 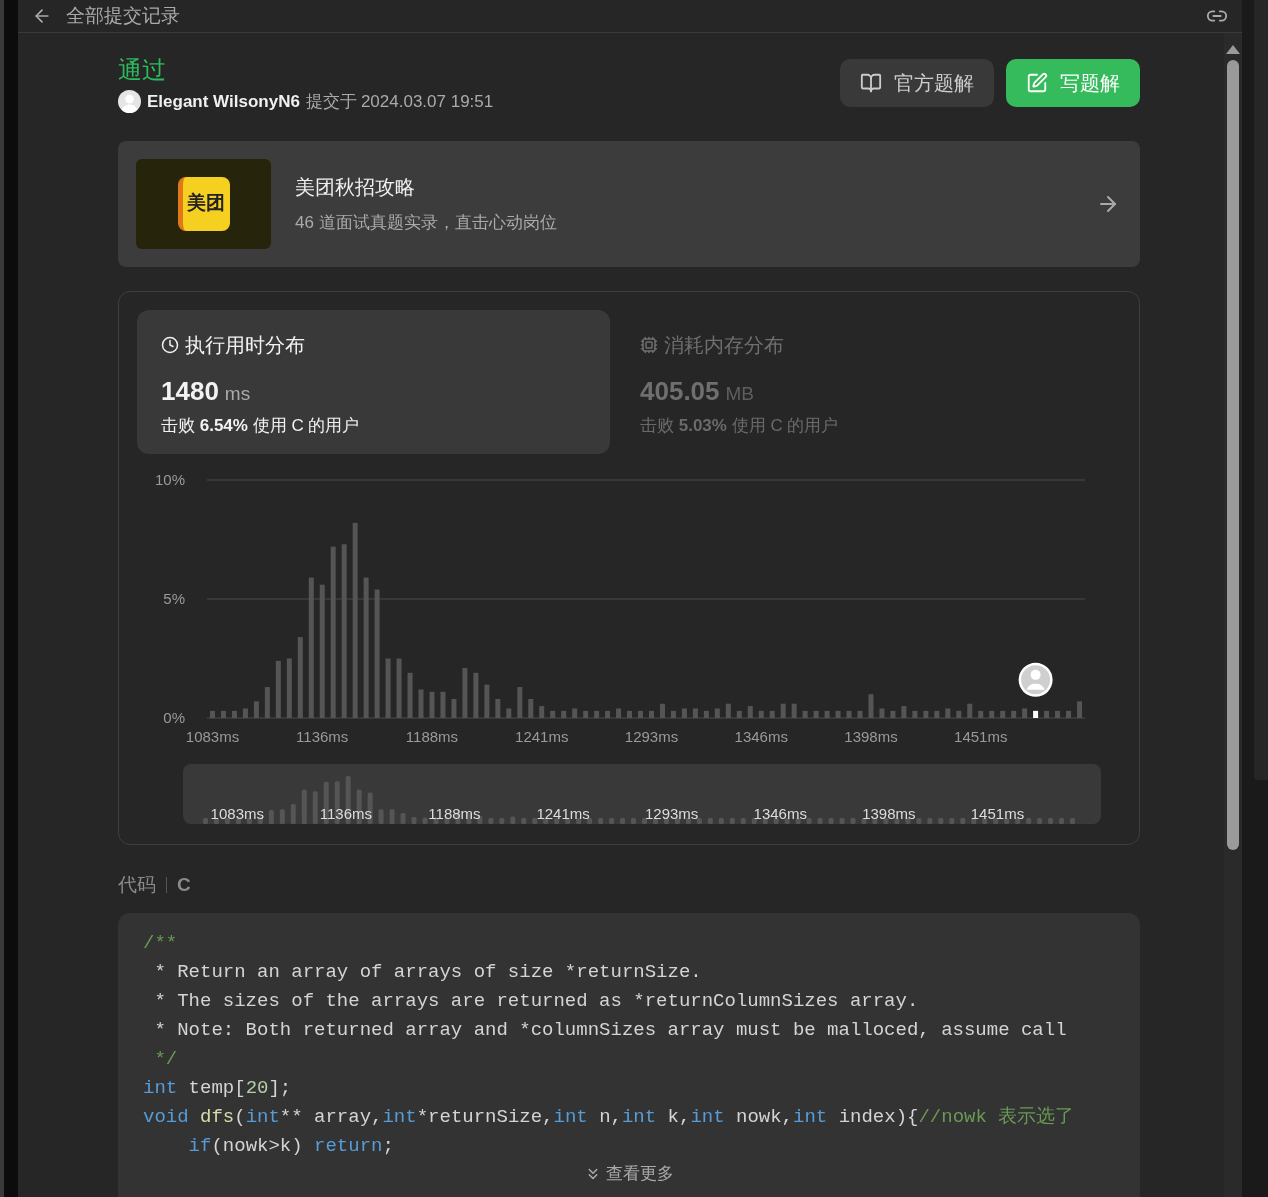 What do you see at coordinates (1036, 714) in the screenshot?
I see `bar` at bounding box center [1036, 714].